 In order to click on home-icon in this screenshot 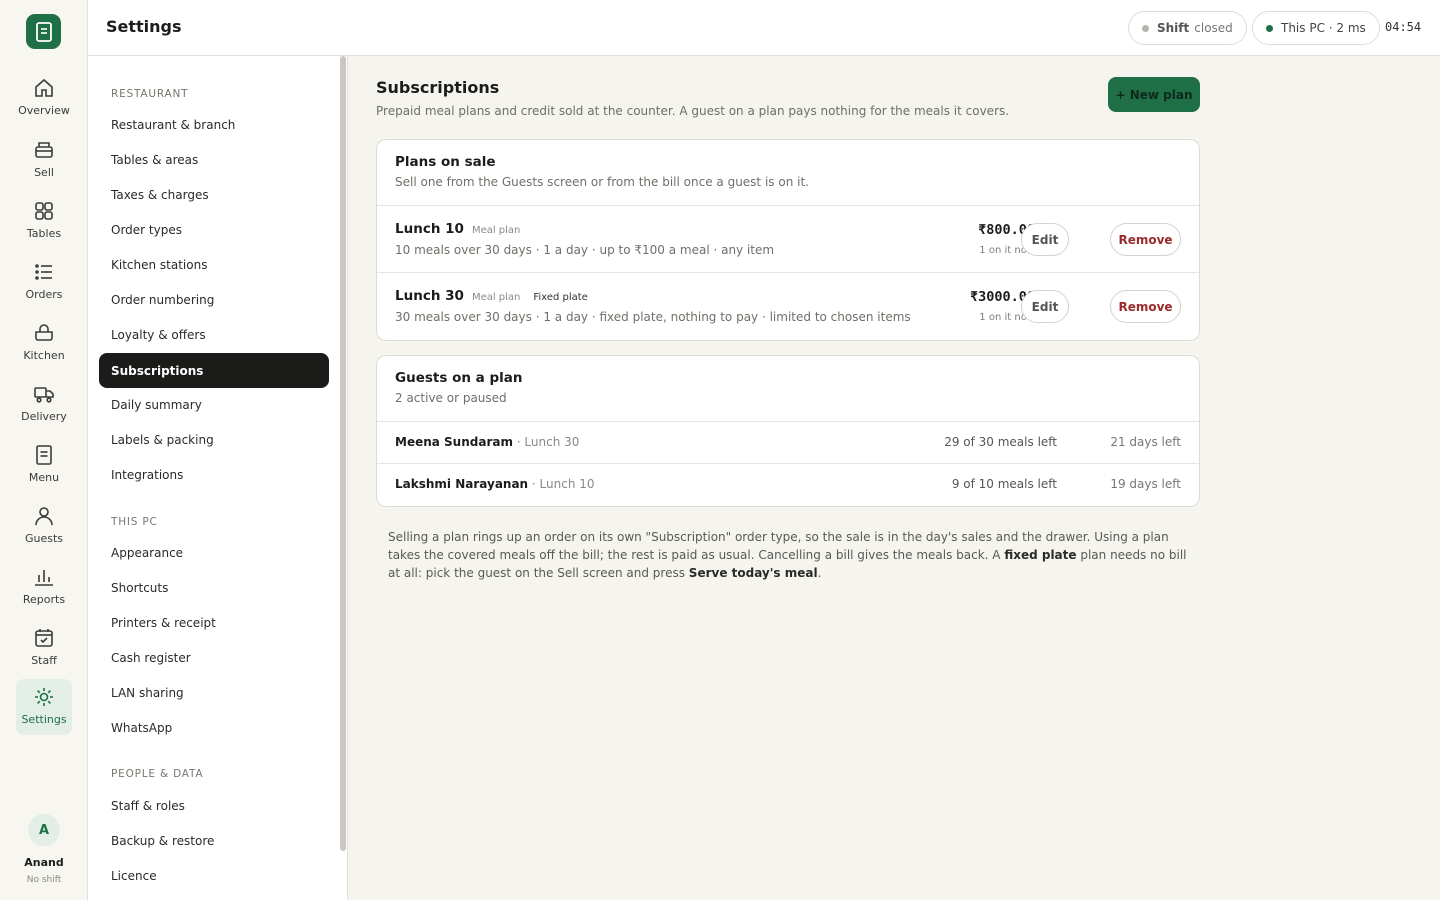, I will do `click(44, 87)`.